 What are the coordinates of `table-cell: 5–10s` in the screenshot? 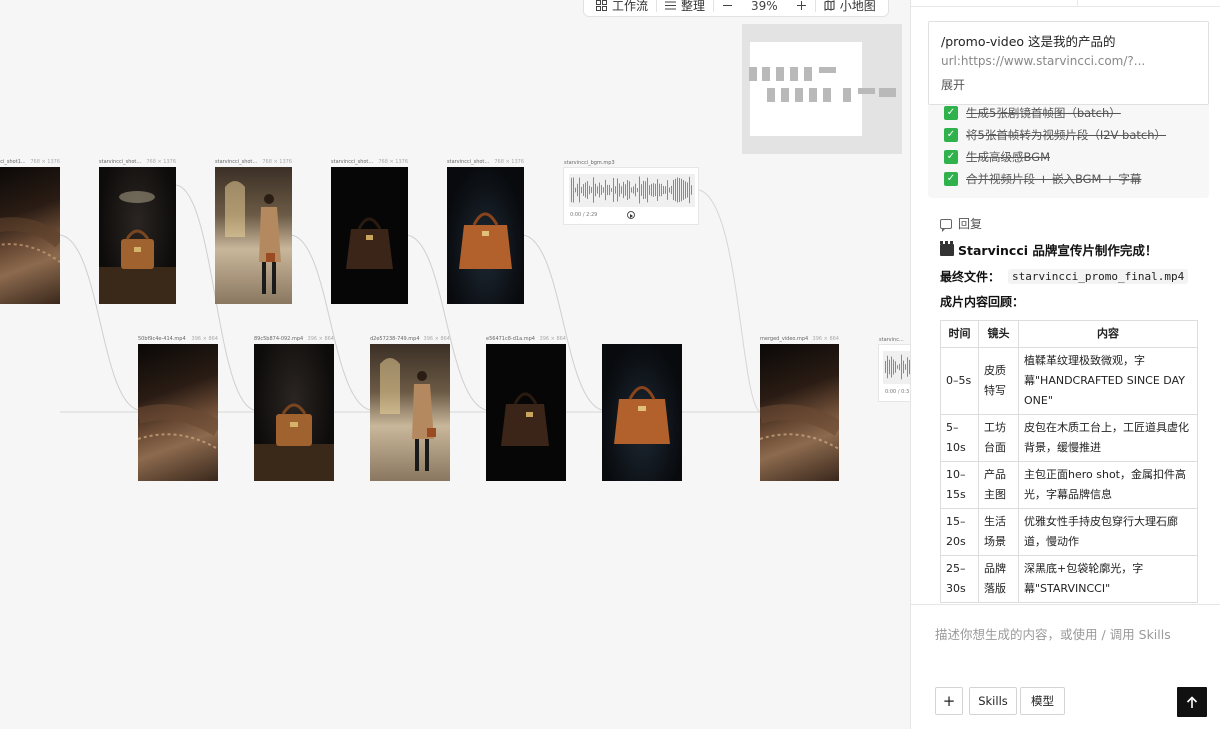 It's located at (959, 438).